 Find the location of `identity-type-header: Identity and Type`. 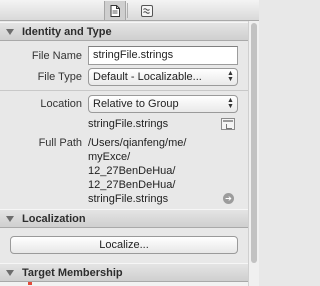

identity-type-header: Identity and Type is located at coordinates (124, 31).